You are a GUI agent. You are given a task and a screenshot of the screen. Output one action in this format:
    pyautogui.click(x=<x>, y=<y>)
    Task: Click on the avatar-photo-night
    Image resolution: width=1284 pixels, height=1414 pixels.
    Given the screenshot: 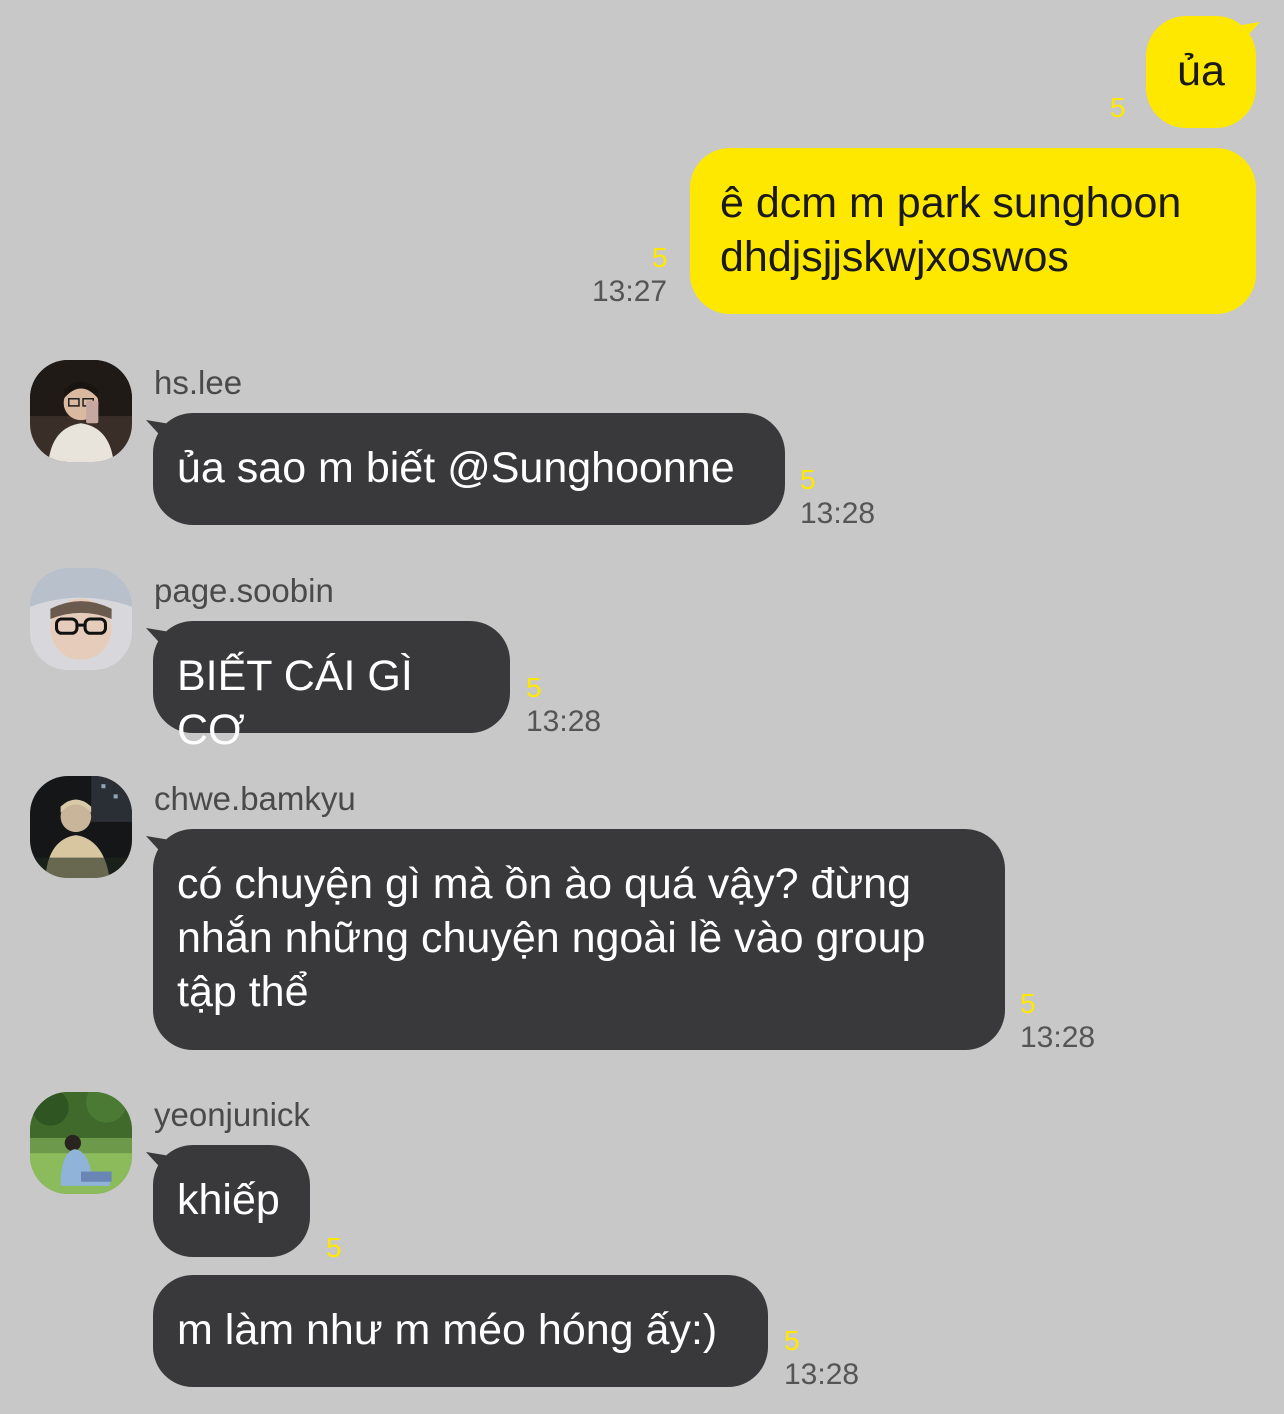 What is the action you would take?
    pyautogui.click(x=81, y=827)
    